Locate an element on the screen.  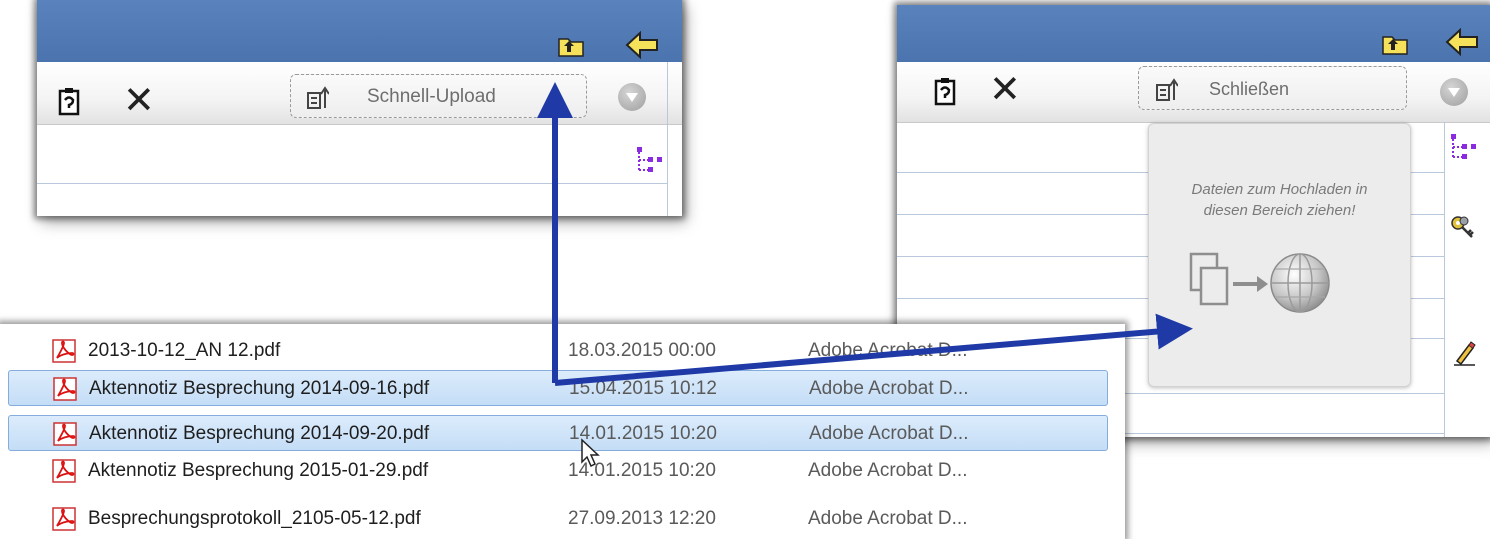
arrow-to-drop-zone is located at coordinates (873, 349).